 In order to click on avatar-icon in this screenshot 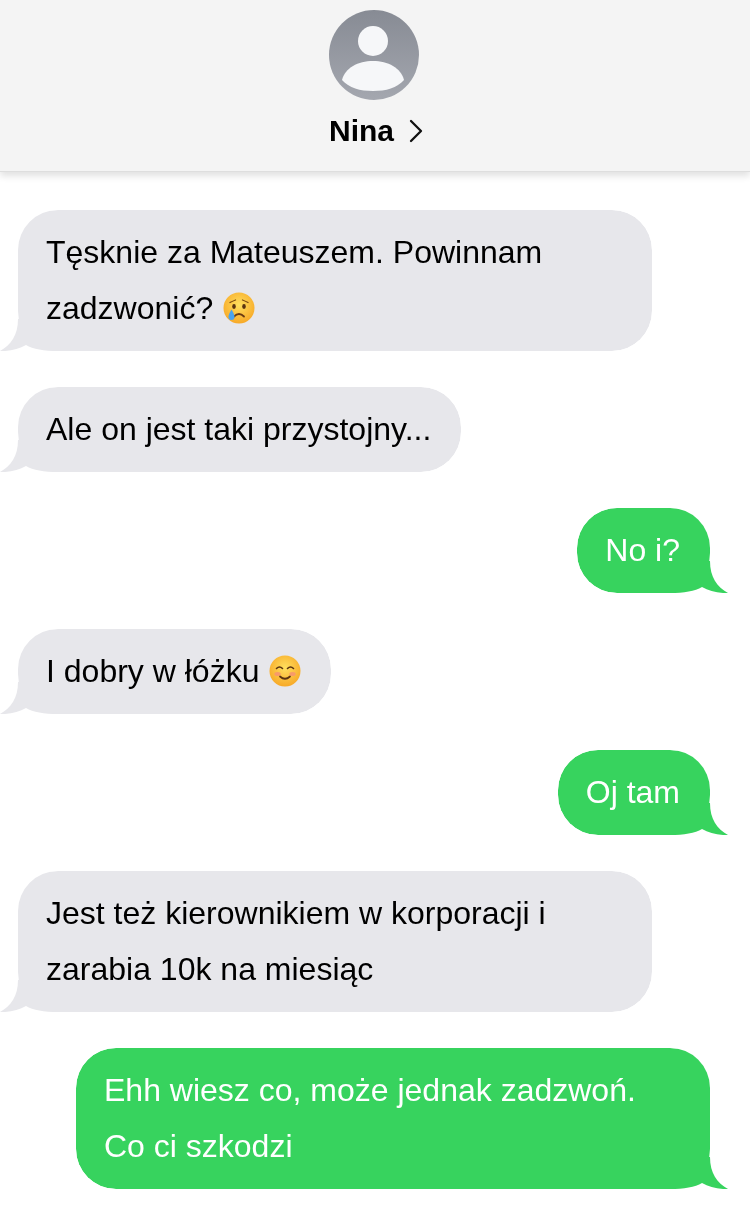, I will do `click(374, 55)`.